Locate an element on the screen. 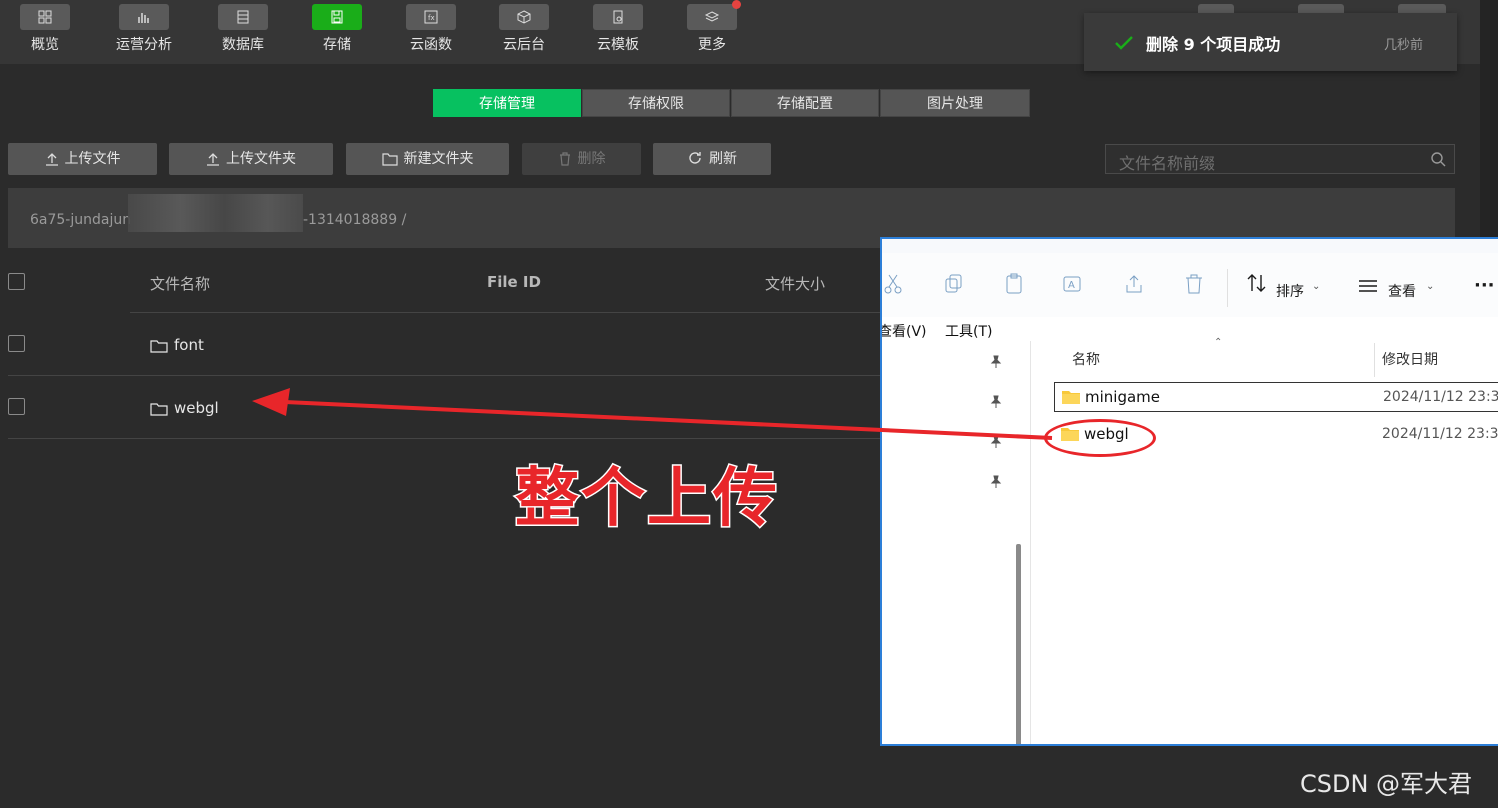  toast-message: 删除 9 个项目成功 is located at coordinates (1213, 44).